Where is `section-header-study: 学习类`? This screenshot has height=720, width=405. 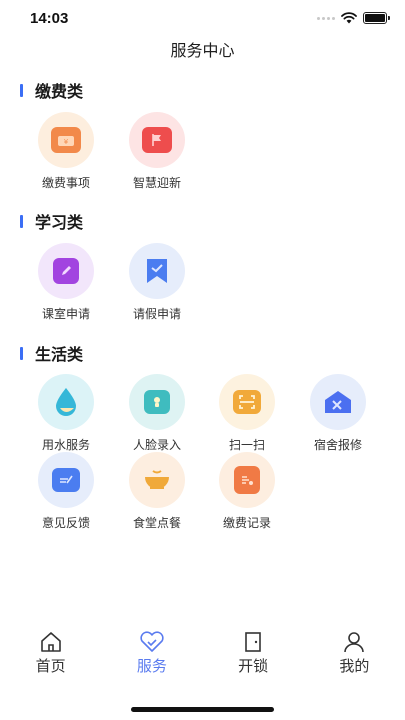 section-header-study: 学习类 is located at coordinates (51, 221).